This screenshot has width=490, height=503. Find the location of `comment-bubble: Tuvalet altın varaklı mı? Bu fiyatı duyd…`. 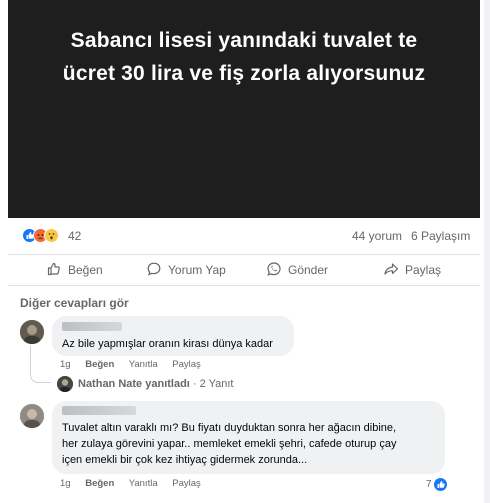

comment-bubble: Tuvalet altın varaklı mı? Bu fiyatı duyd… is located at coordinates (248, 437).